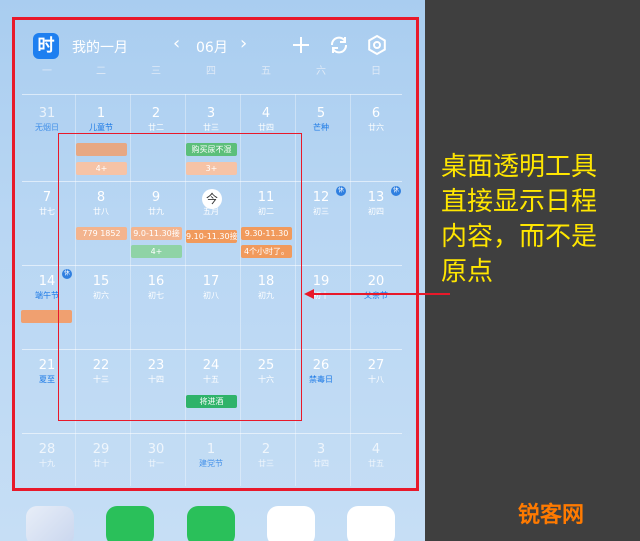 The width and height of the screenshot is (640, 541). Describe the element at coordinates (376, 71) in the screenshot. I see `weekday-sun: 日` at that location.